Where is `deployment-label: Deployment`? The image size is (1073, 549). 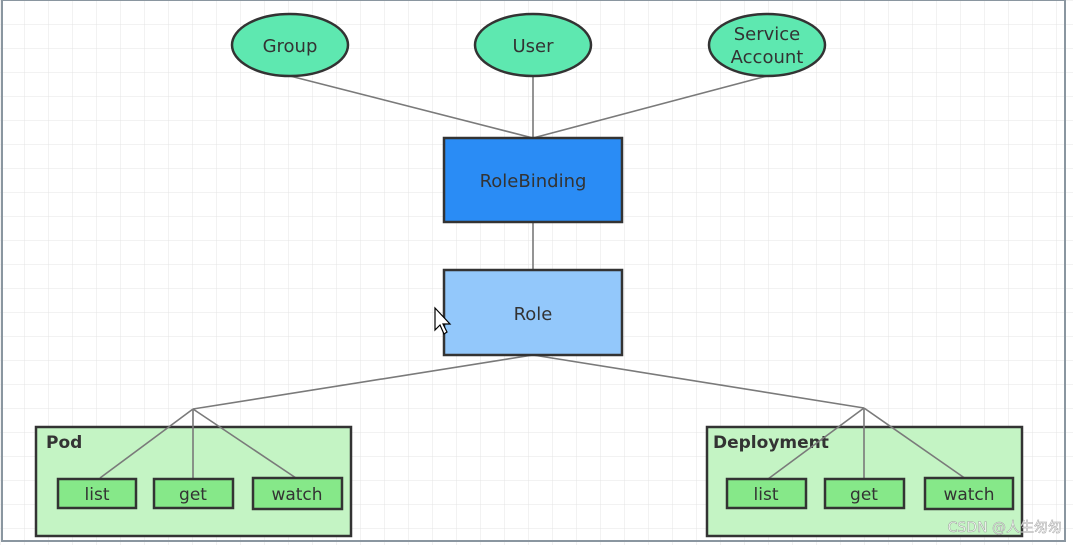 deployment-label: Deployment is located at coordinates (771, 443).